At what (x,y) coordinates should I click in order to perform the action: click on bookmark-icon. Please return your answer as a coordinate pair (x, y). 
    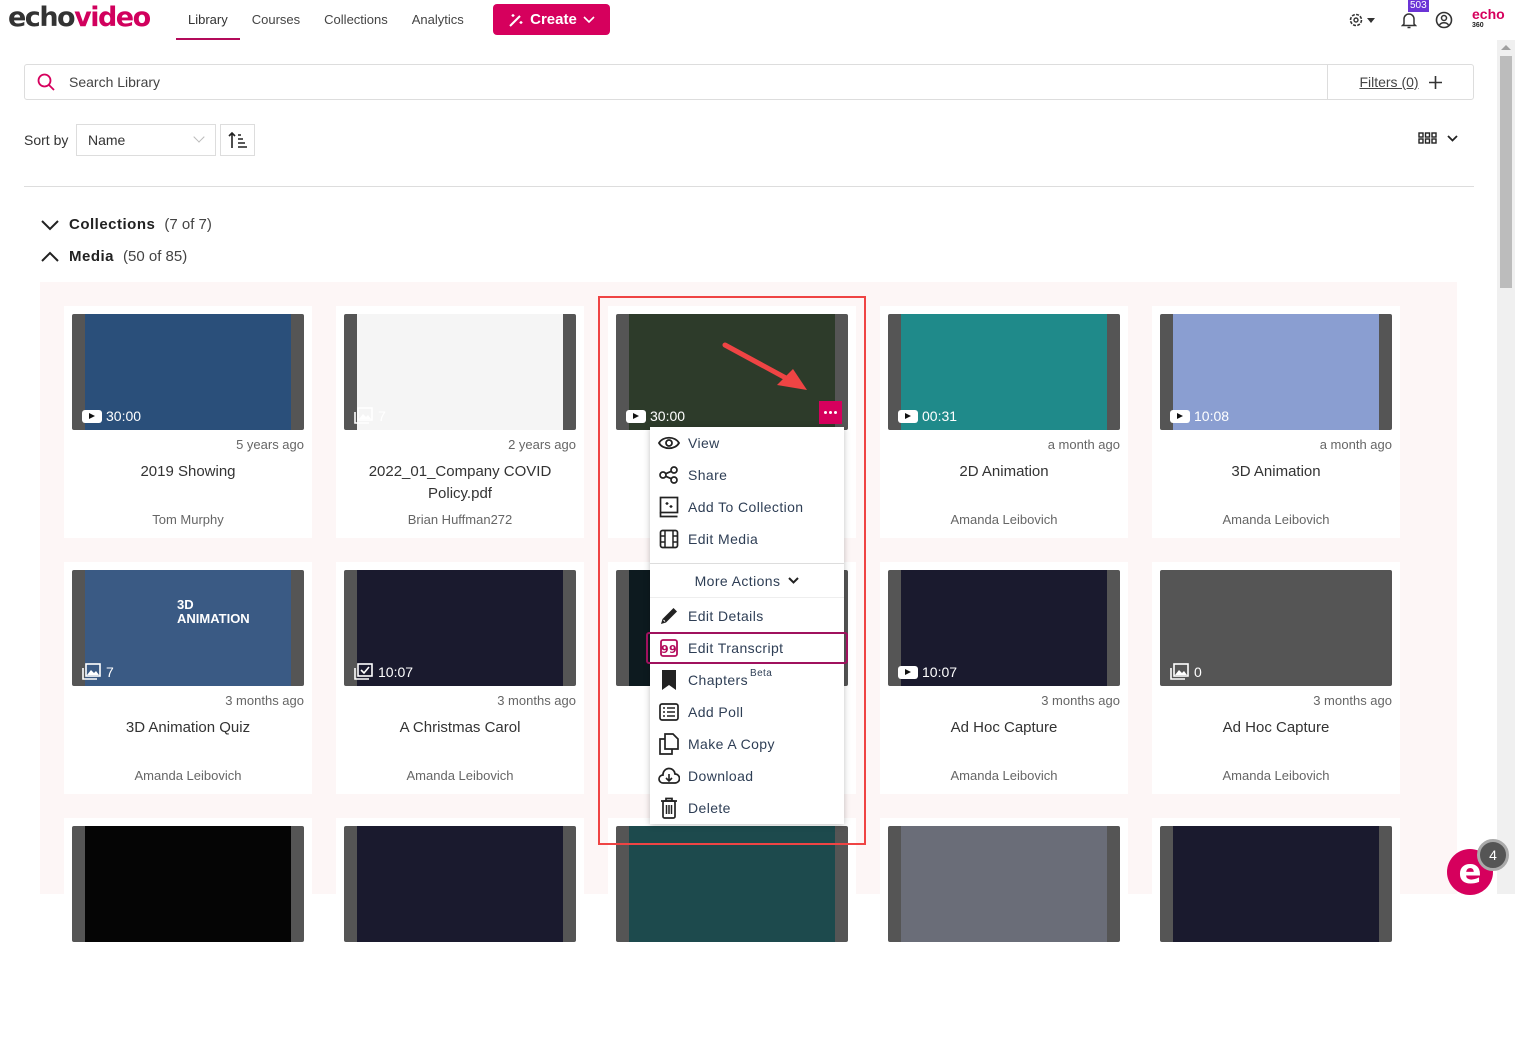
    Looking at the image, I should click on (669, 680).